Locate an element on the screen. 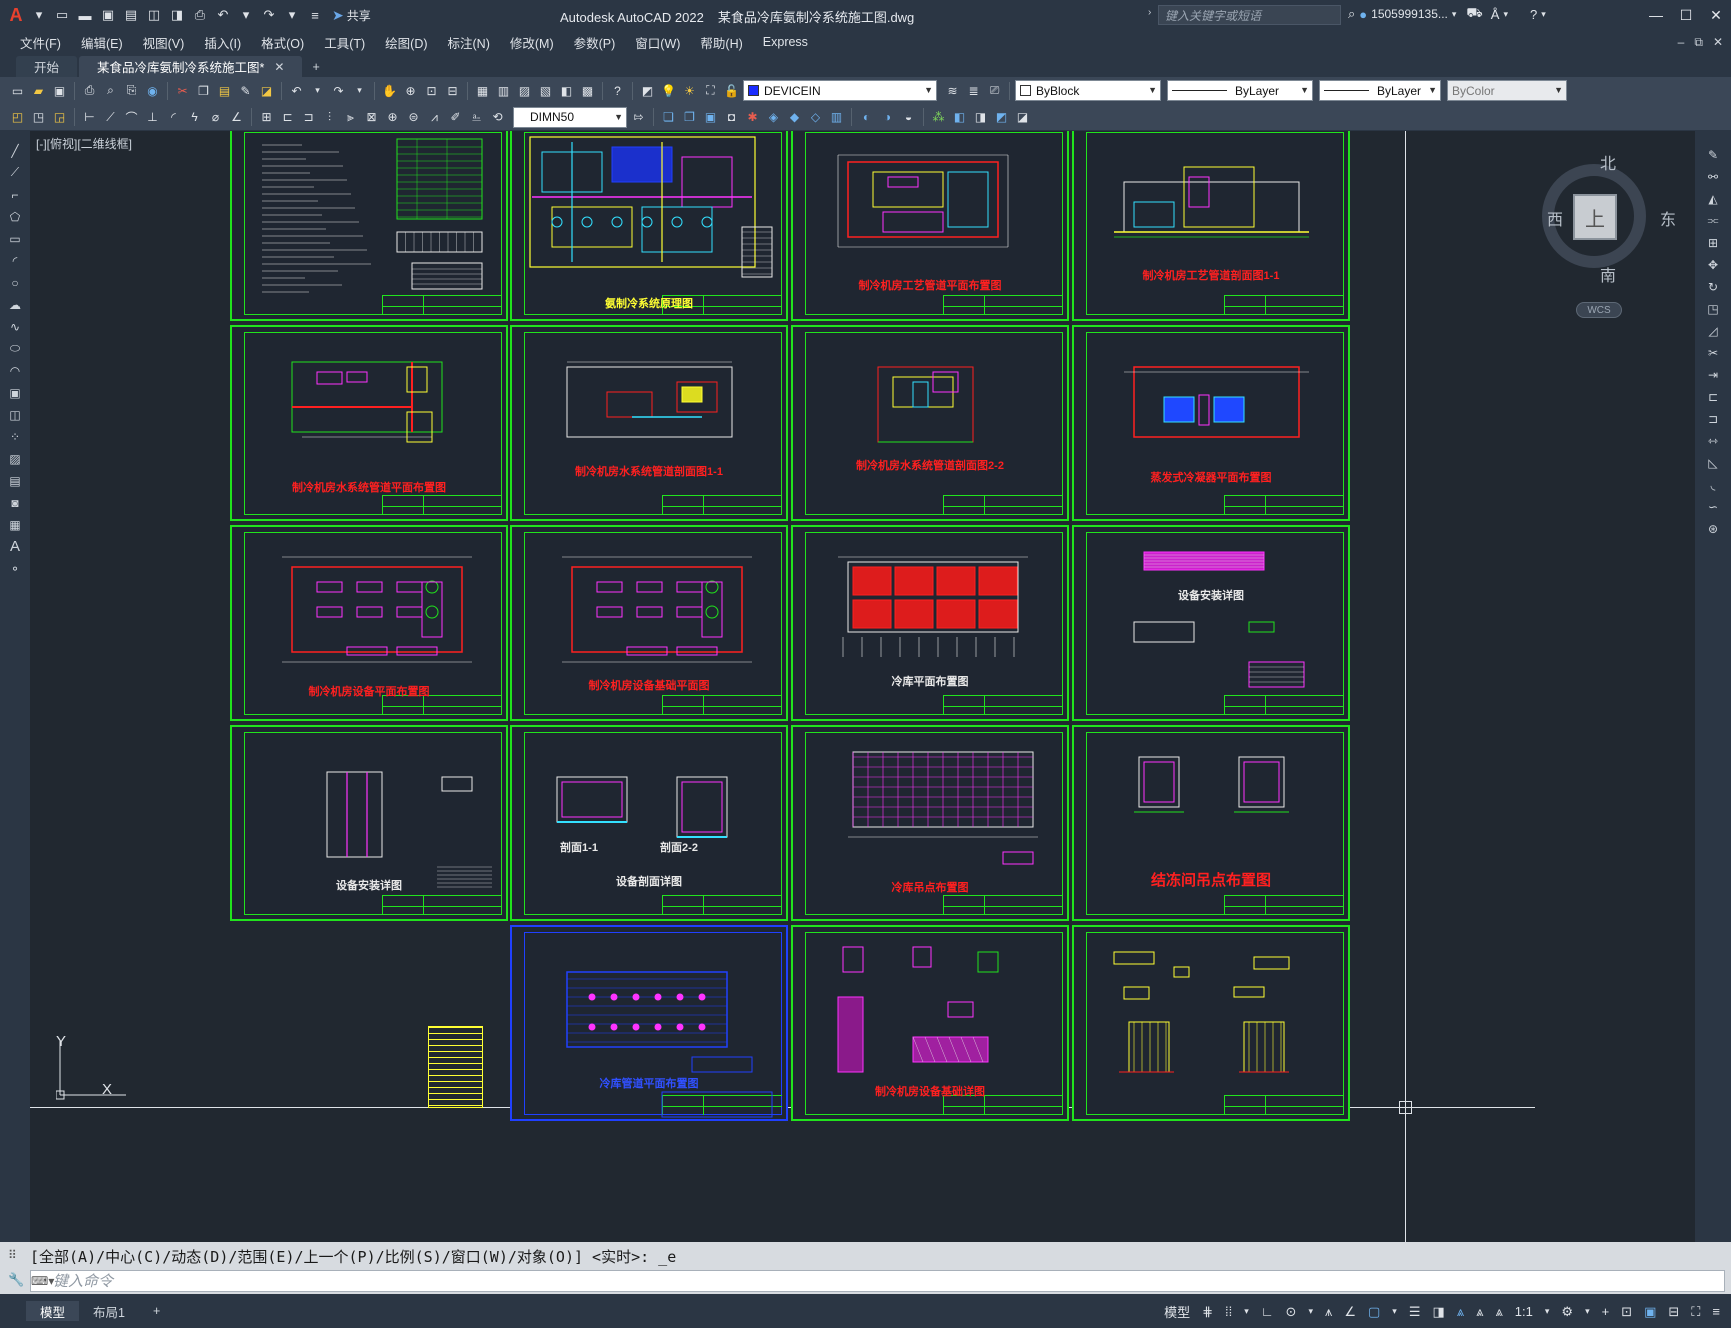 The width and height of the screenshot is (1731, 1328). drawing-sheet-s11: 冷库平面布置图 is located at coordinates (930, 623).